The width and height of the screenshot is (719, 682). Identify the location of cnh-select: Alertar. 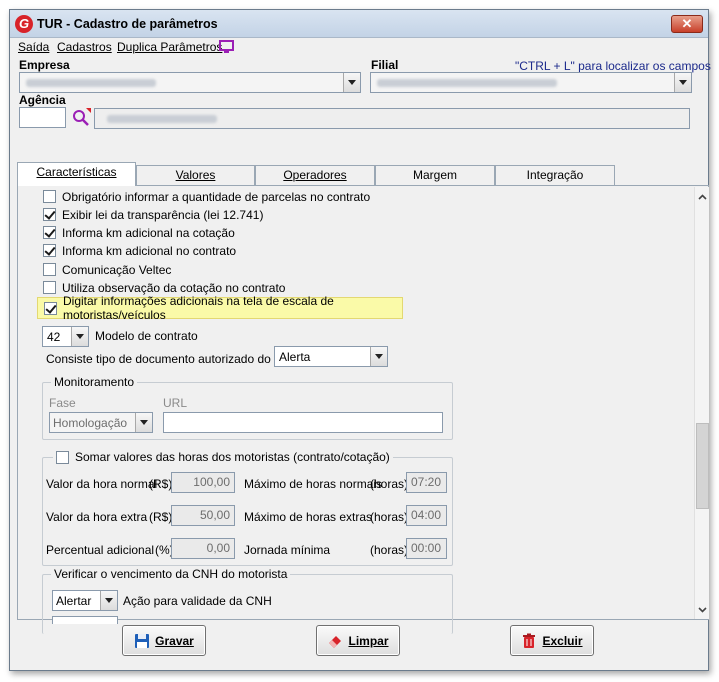
(85, 600).